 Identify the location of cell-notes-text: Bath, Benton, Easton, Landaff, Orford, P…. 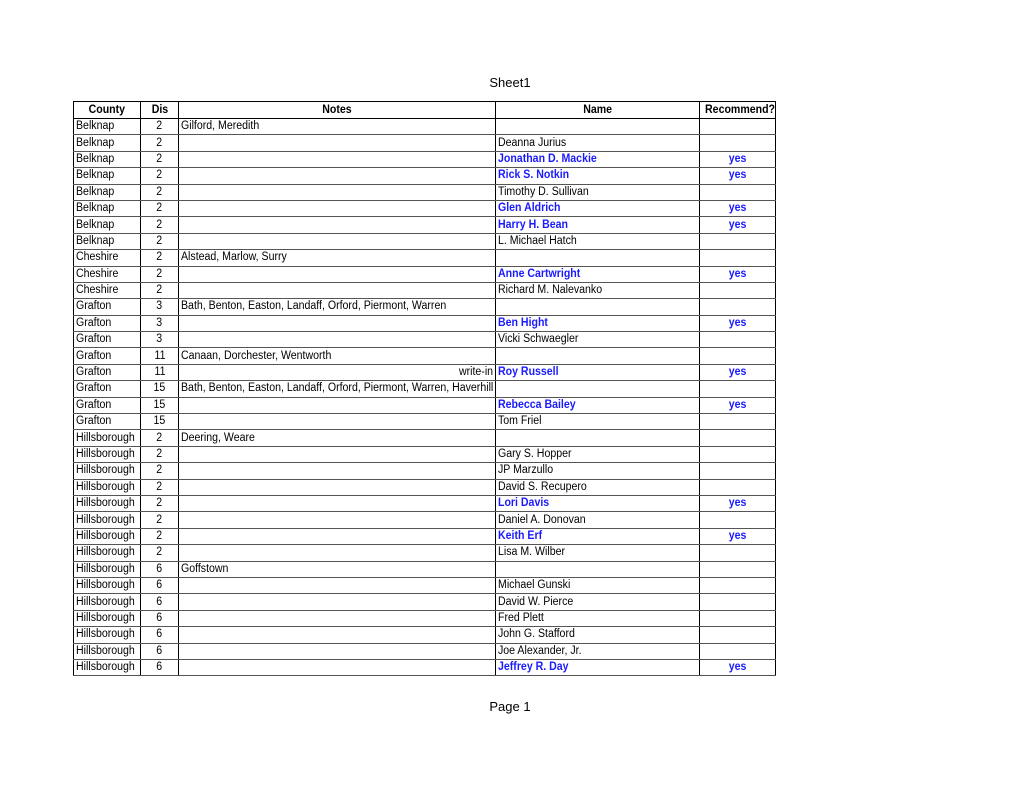
(314, 306).